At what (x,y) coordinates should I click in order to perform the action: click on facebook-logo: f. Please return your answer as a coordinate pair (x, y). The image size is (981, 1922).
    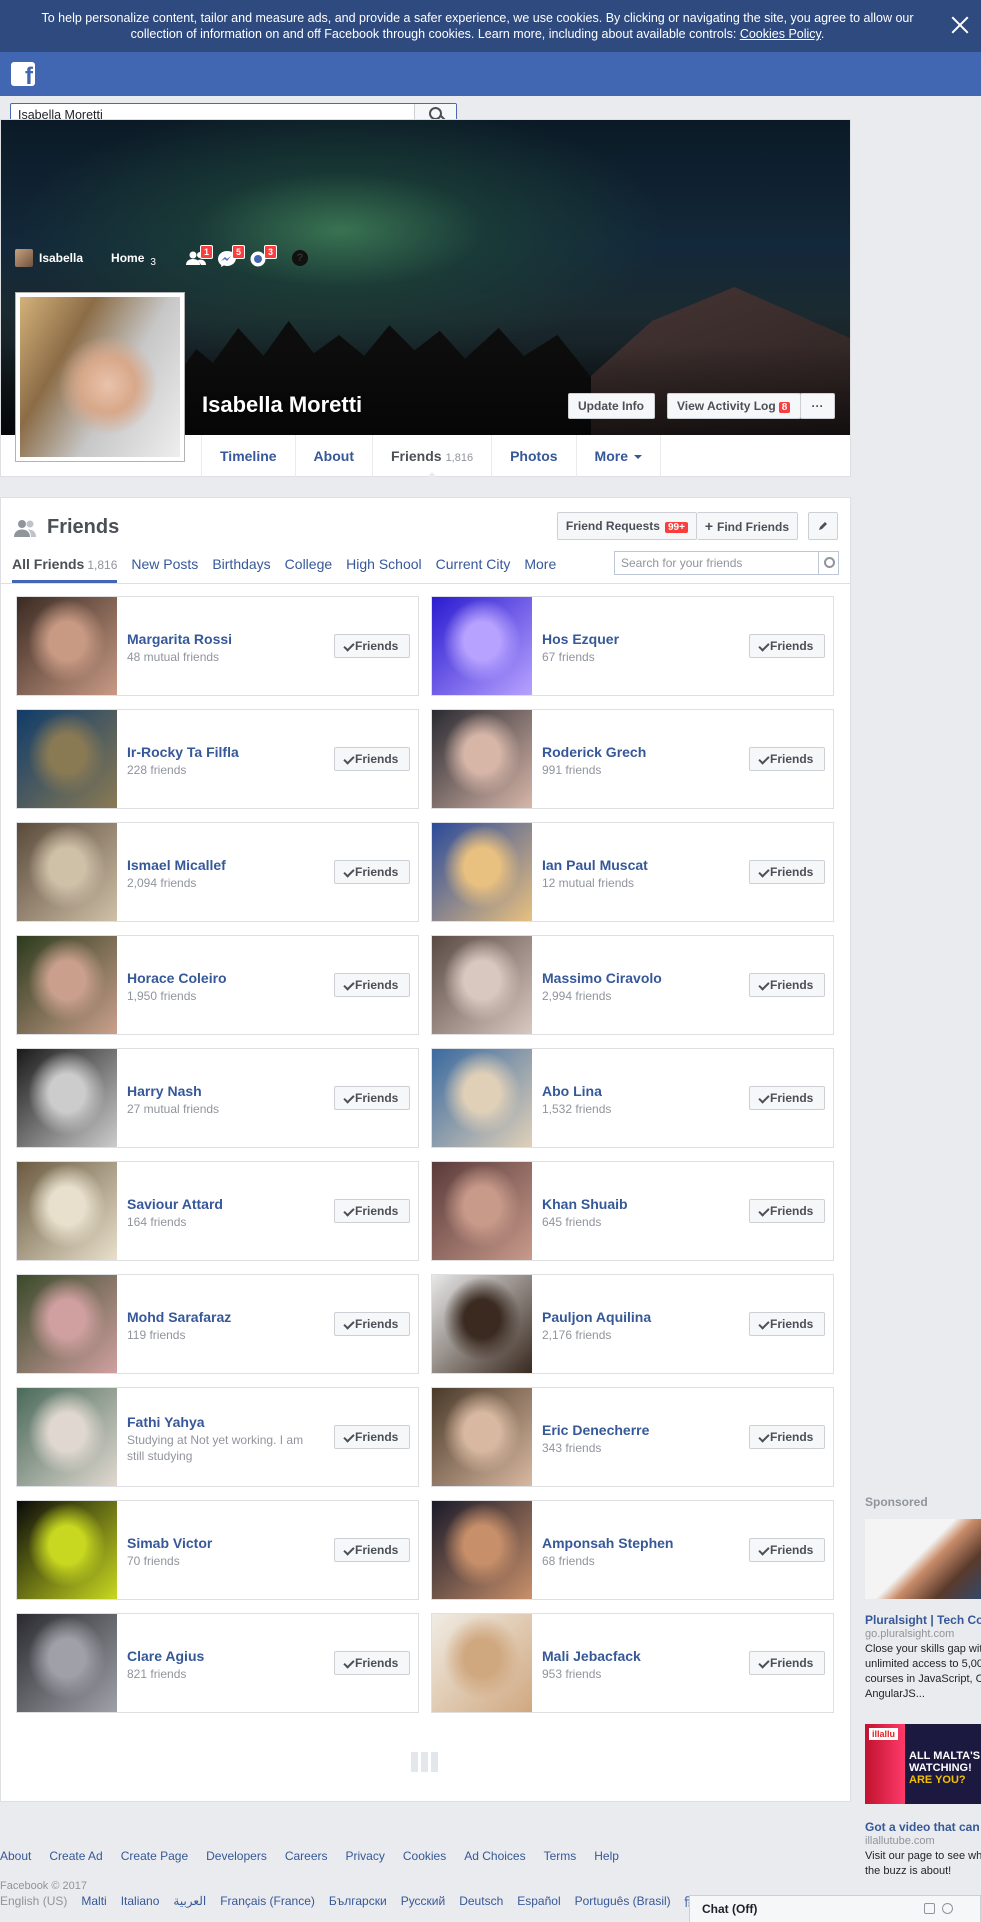
    Looking at the image, I should click on (23, 74).